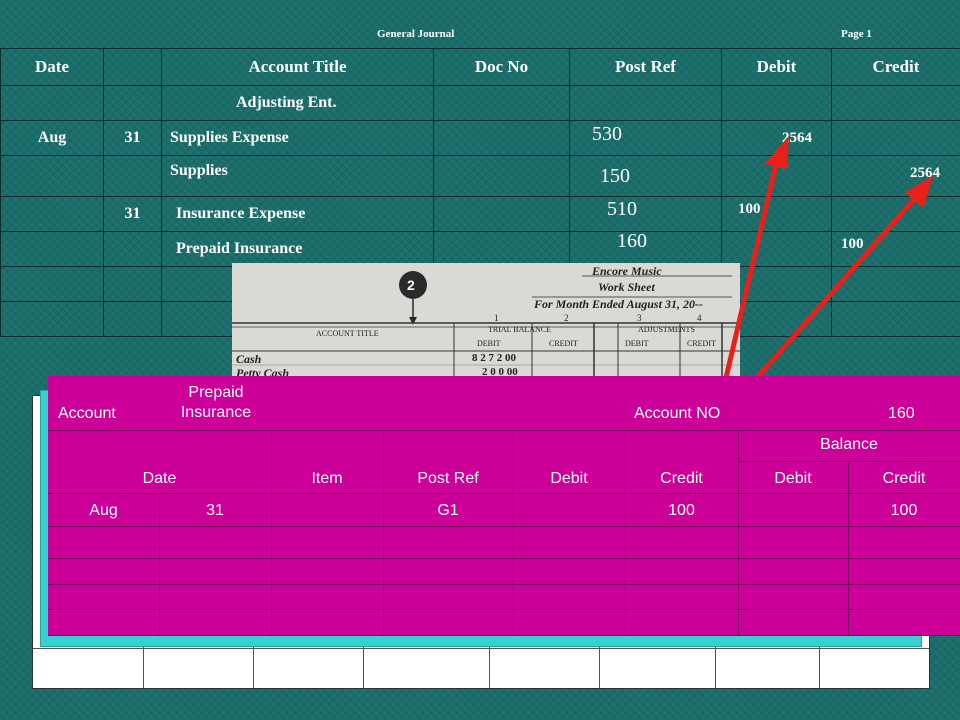  What do you see at coordinates (520, 329) in the screenshot?
I see `worksheet-trial-balance: TRIAL BALANCE` at bounding box center [520, 329].